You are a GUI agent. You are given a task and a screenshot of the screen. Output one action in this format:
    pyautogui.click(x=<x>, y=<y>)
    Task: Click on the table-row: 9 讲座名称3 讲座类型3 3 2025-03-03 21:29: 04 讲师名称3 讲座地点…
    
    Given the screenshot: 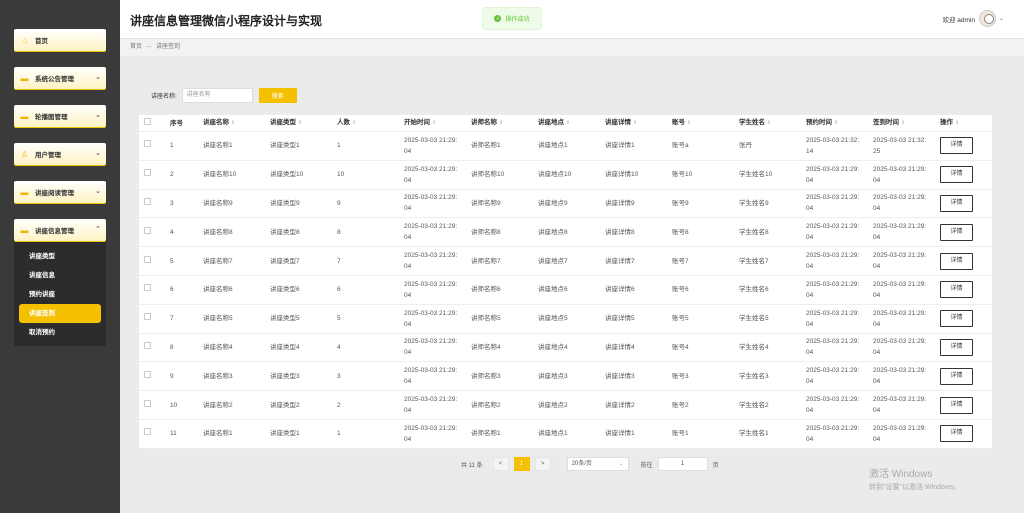 What is the action you would take?
    pyautogui.click(x=565, y=377)
    